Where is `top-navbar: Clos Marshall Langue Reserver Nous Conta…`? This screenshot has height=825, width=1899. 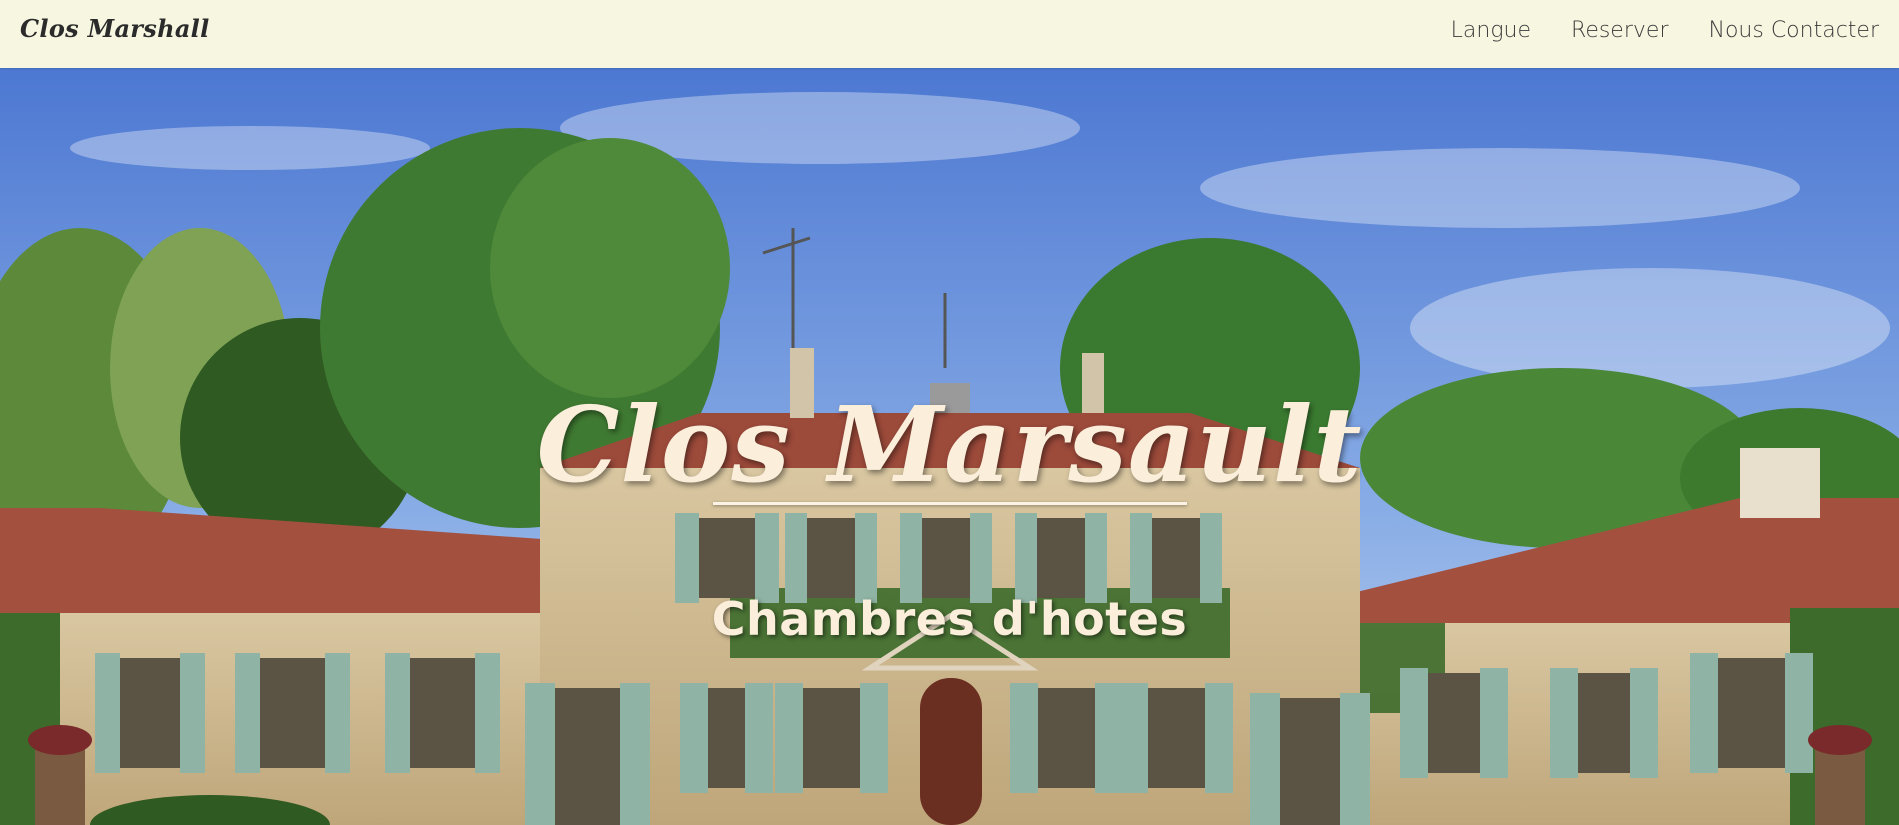 top-navbar: Clos Marshall Langue Reserver Nous Conta… is located at coordinates (949, 34).